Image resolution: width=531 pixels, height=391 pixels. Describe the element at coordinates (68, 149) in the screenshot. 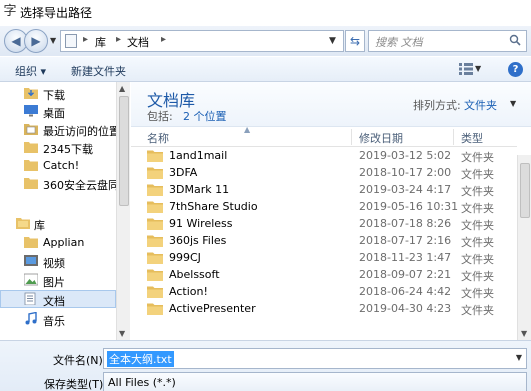

I see `nav-item-label: 2345下载` at that location.